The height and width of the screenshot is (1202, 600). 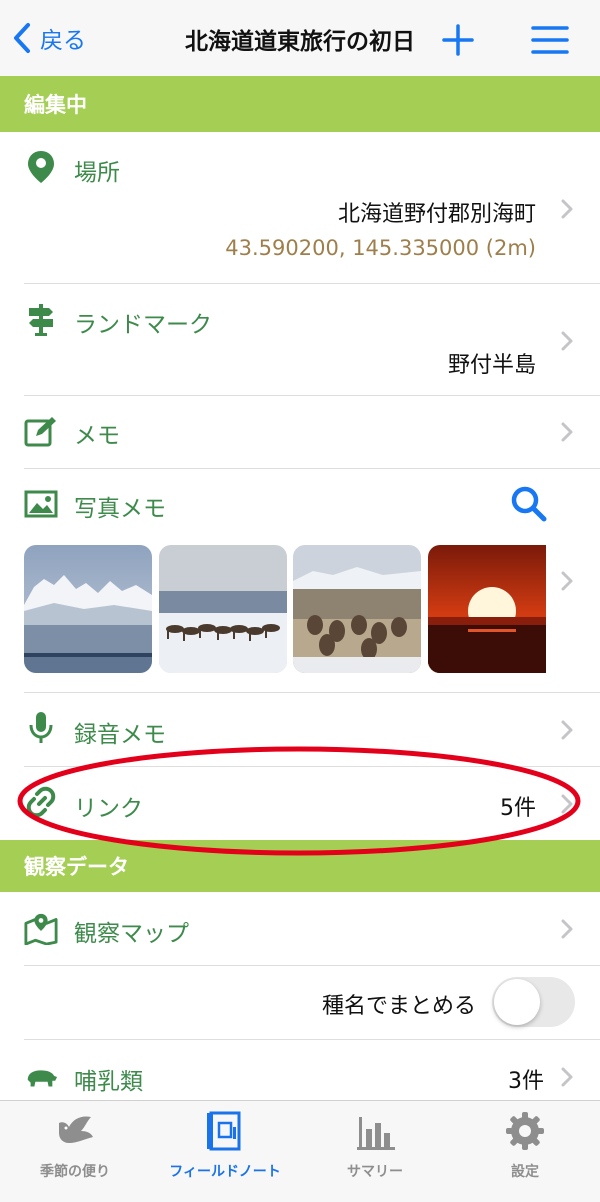 What do you see at coordinates (300, 42) in the screenshot?
I see `page-title: 北海道道東旅行の初日` at bounding box center [300, 42].